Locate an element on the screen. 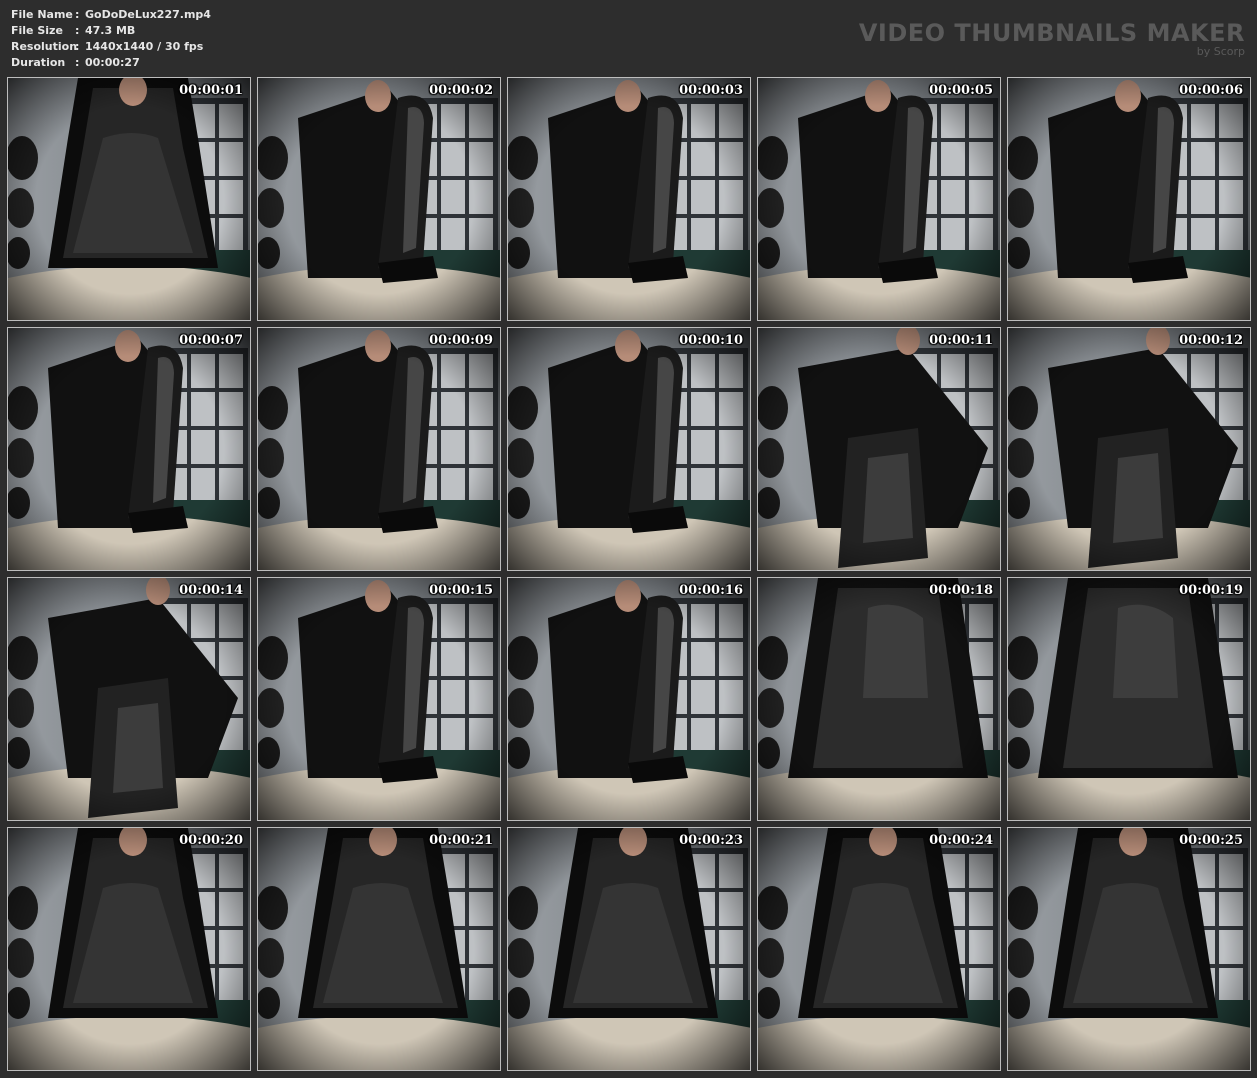  thumbnail-frame: 00:00:03 is located at coordinates (629, 199).